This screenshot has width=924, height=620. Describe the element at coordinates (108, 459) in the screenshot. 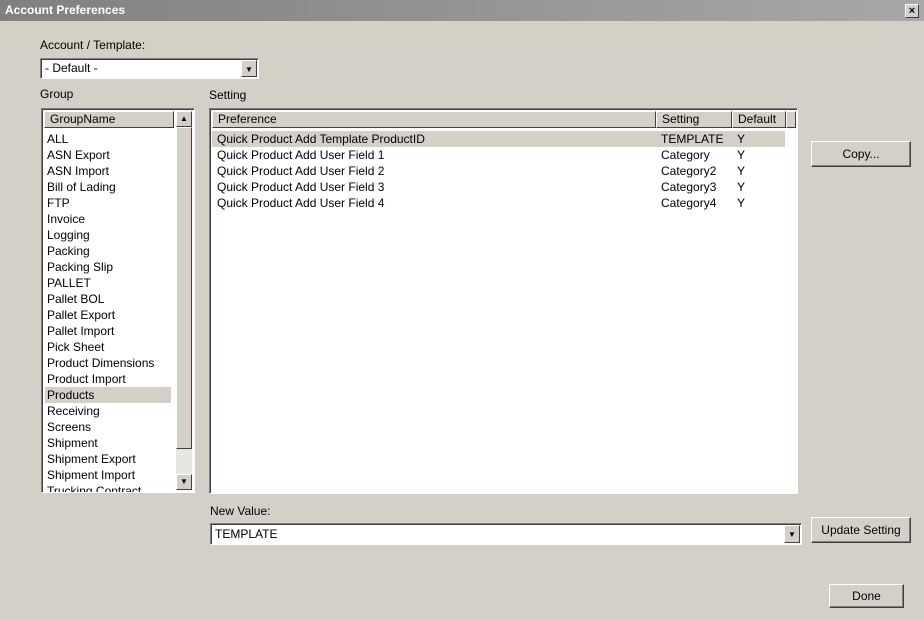

I see `group-item: Shipment Export` at that location.